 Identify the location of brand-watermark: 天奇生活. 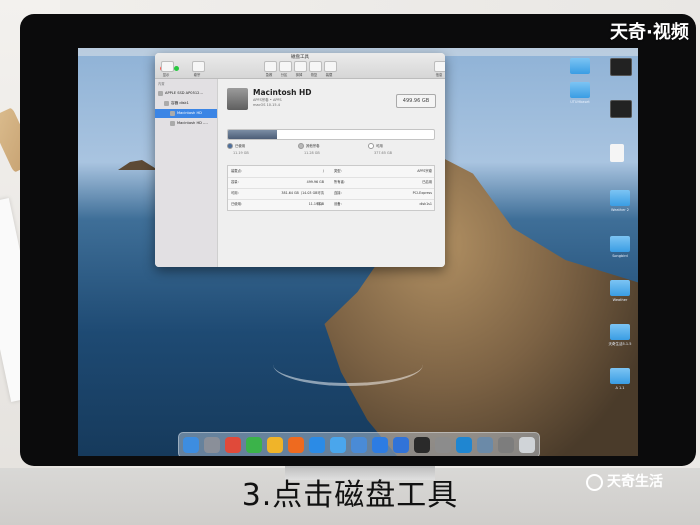
(624, 481).